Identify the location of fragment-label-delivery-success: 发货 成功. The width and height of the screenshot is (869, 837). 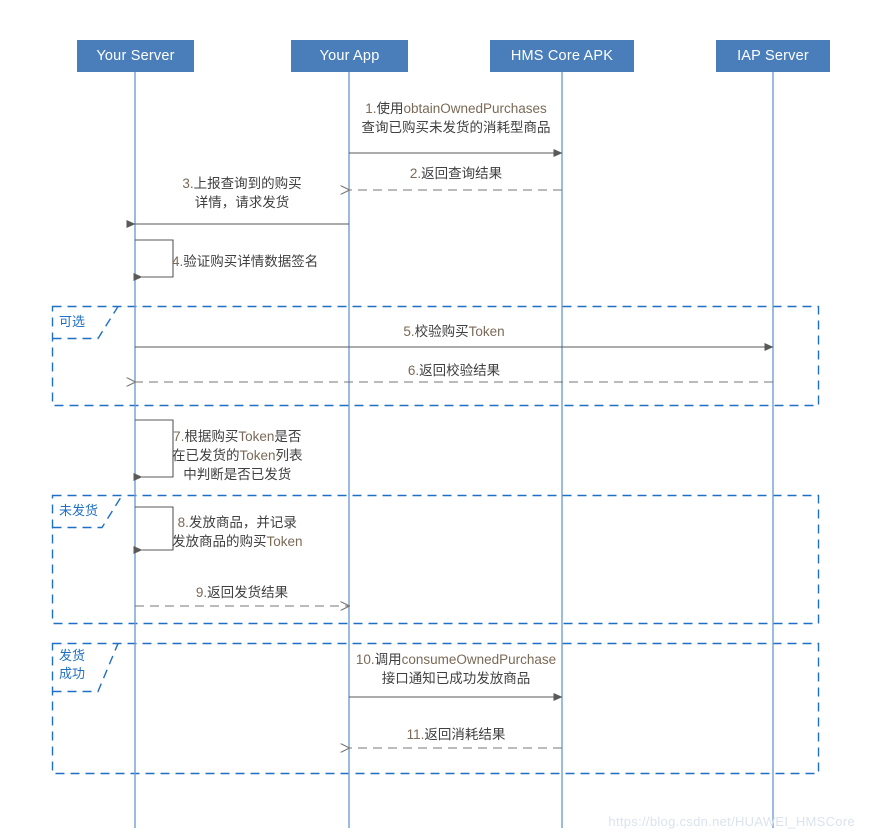
(72, 665).